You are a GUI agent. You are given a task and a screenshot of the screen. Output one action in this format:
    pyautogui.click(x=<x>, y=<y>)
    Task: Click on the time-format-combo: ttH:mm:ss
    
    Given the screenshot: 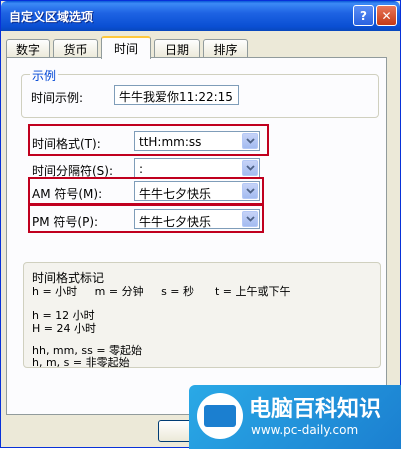 What is the action you would take?
    pyautogui.click(x=197, y=141)
    